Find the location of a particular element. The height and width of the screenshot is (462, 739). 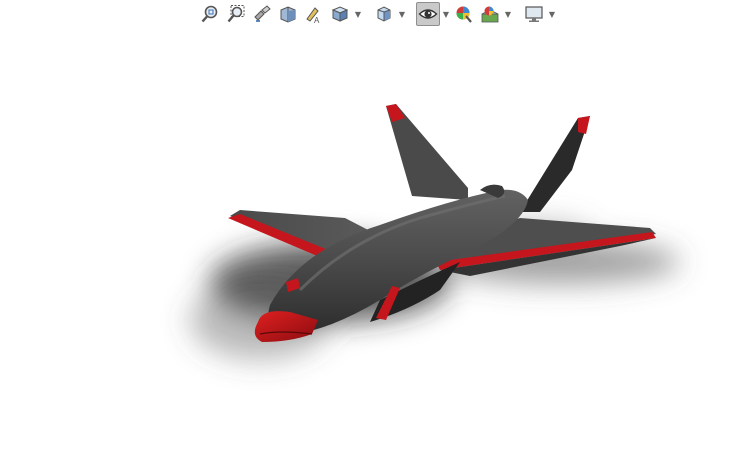

dynamic-annotation-icon: A is located at coordinates (313, 15).